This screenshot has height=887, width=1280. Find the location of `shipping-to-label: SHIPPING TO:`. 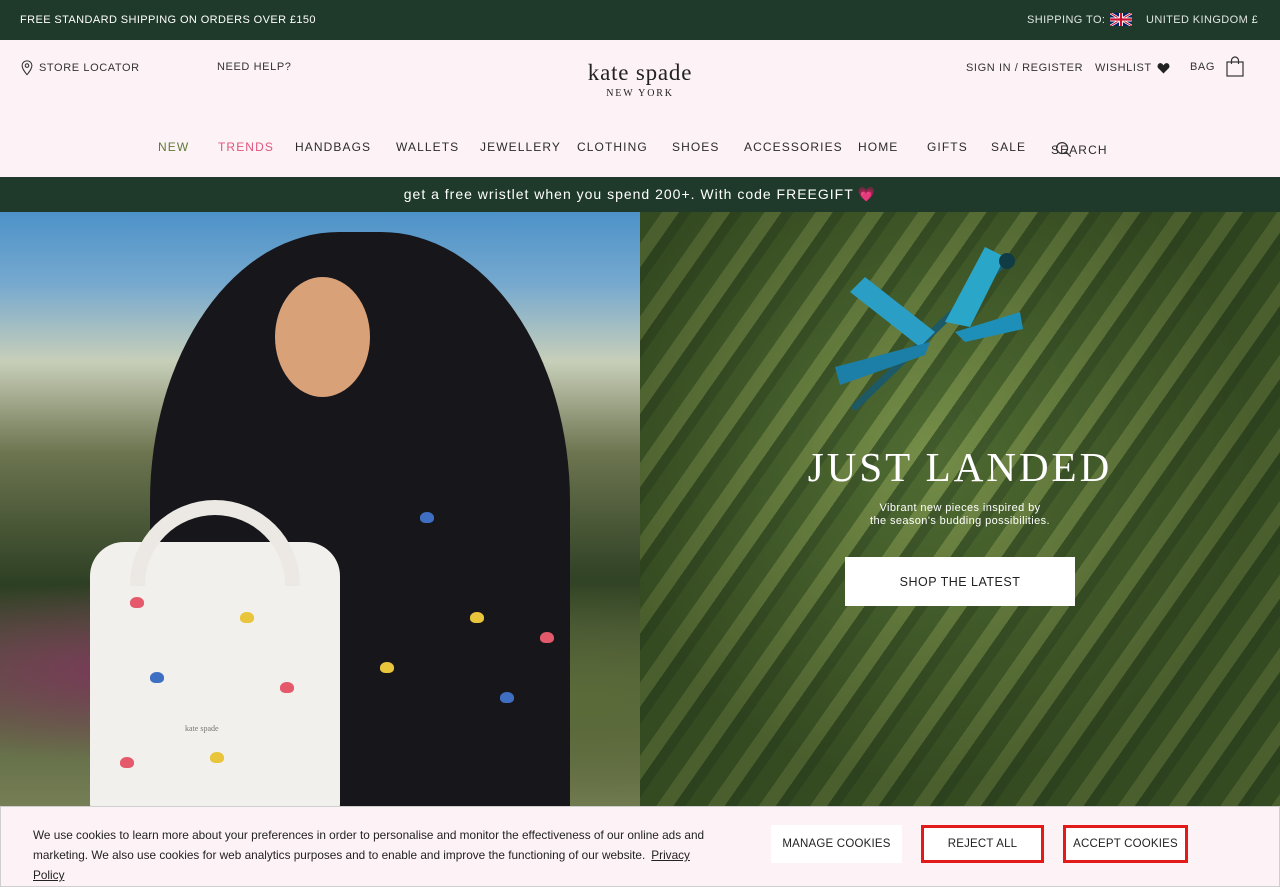

shipping-to-label: SHIPPING TO: is located at coordinates (1066, 20).